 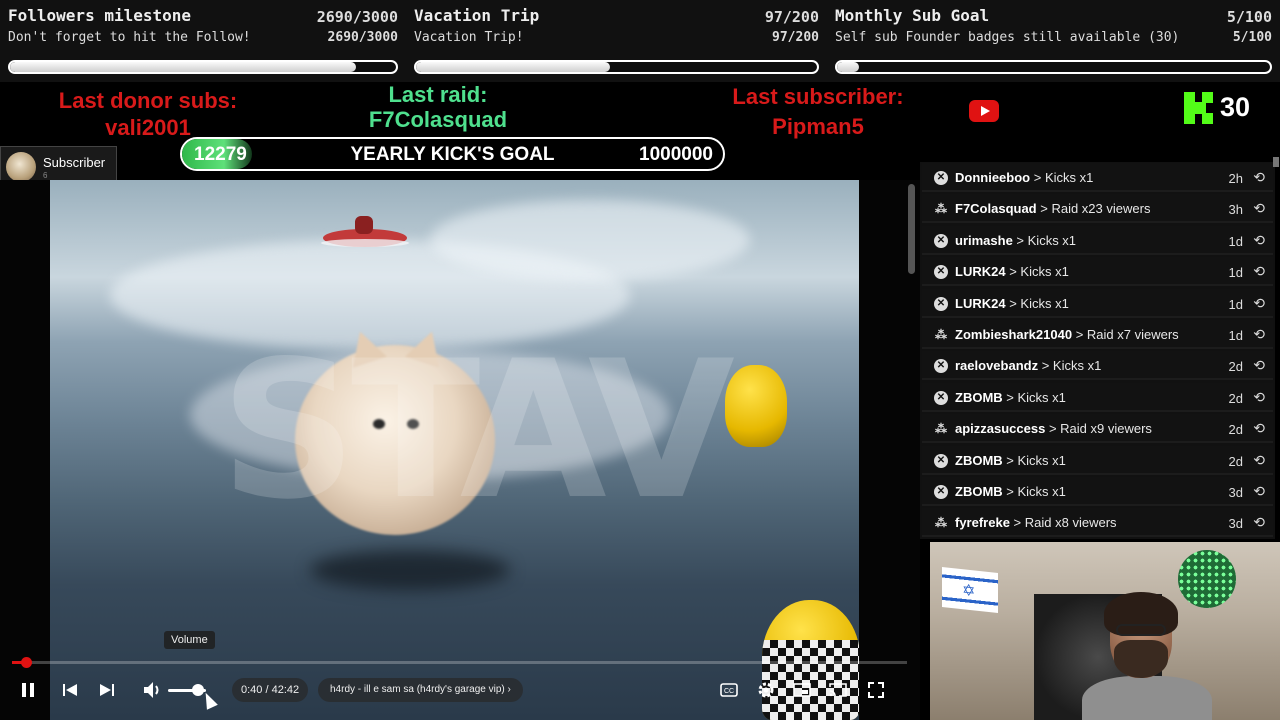 What do you see at coordinates (129, 37) in the screenshot?
I see `goal-subtitle: Don't forget to hit the Follow!` at bounding box center [129, 37].